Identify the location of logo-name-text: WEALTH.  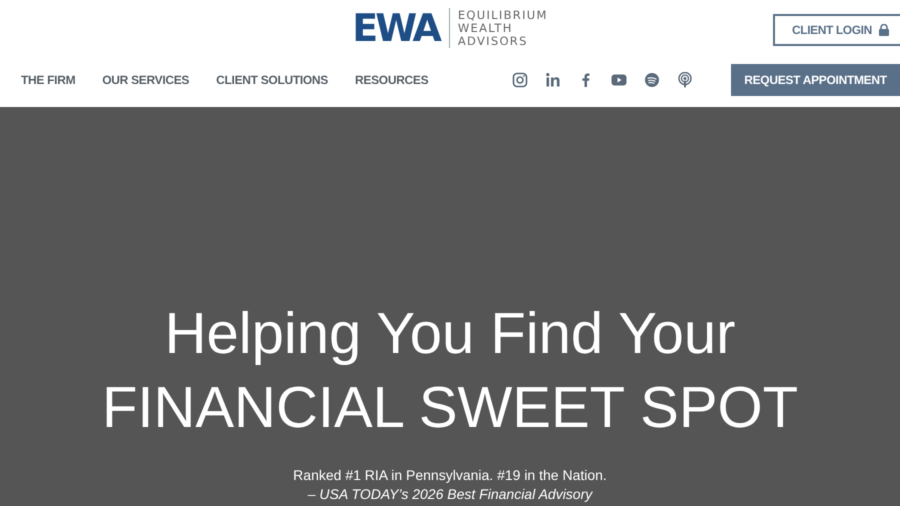
(503, 28).